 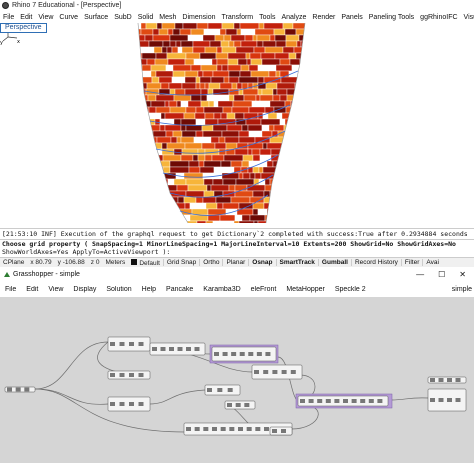 What do you see at coordinates (351, 17) in the screenshot?
I see `rhino-menu-panels: Panels` at bounding box center [351, 17].